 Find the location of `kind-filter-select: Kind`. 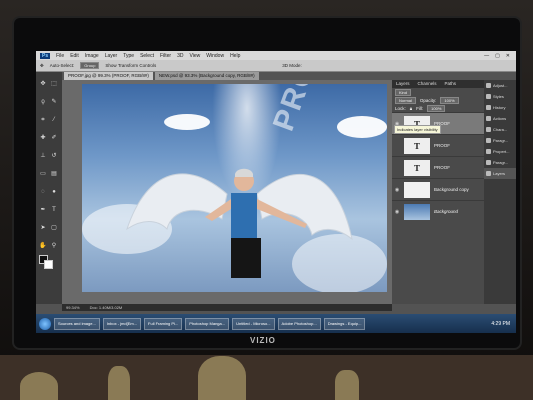

kind-filter-select: Kind is located at coordinates (403, 92).